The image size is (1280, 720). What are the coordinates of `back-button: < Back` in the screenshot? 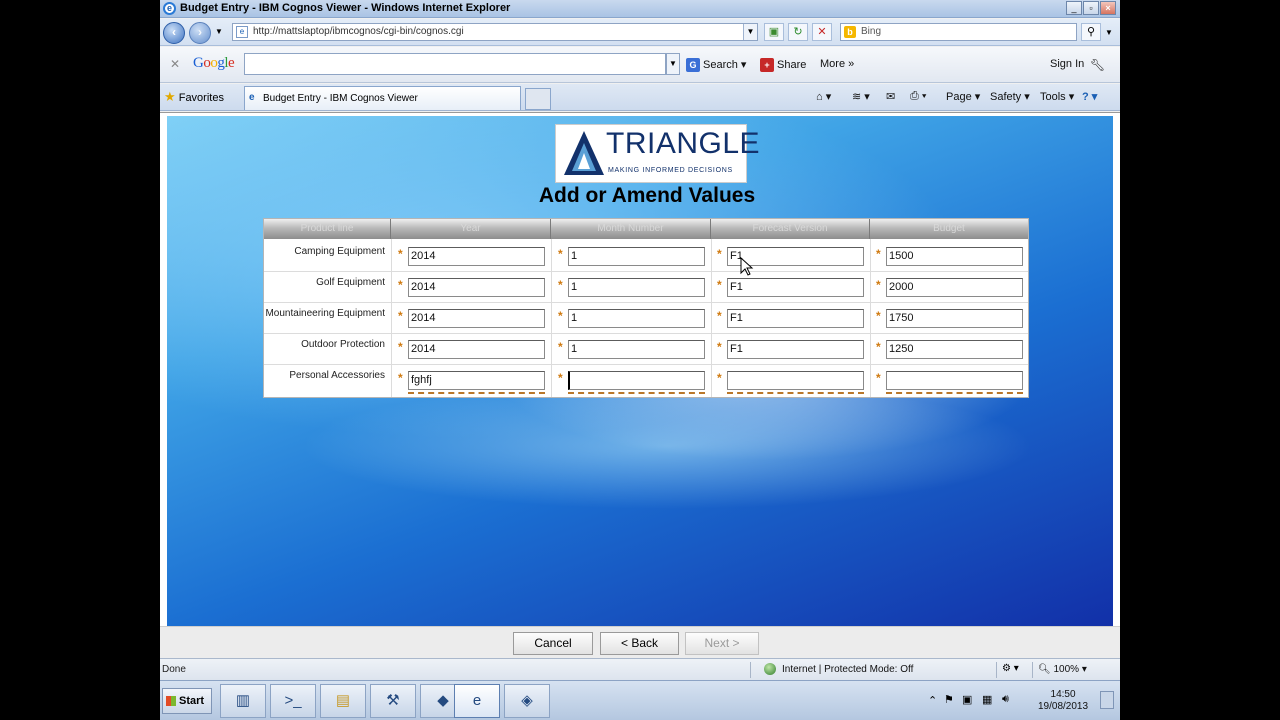 It's located at (639, 643).